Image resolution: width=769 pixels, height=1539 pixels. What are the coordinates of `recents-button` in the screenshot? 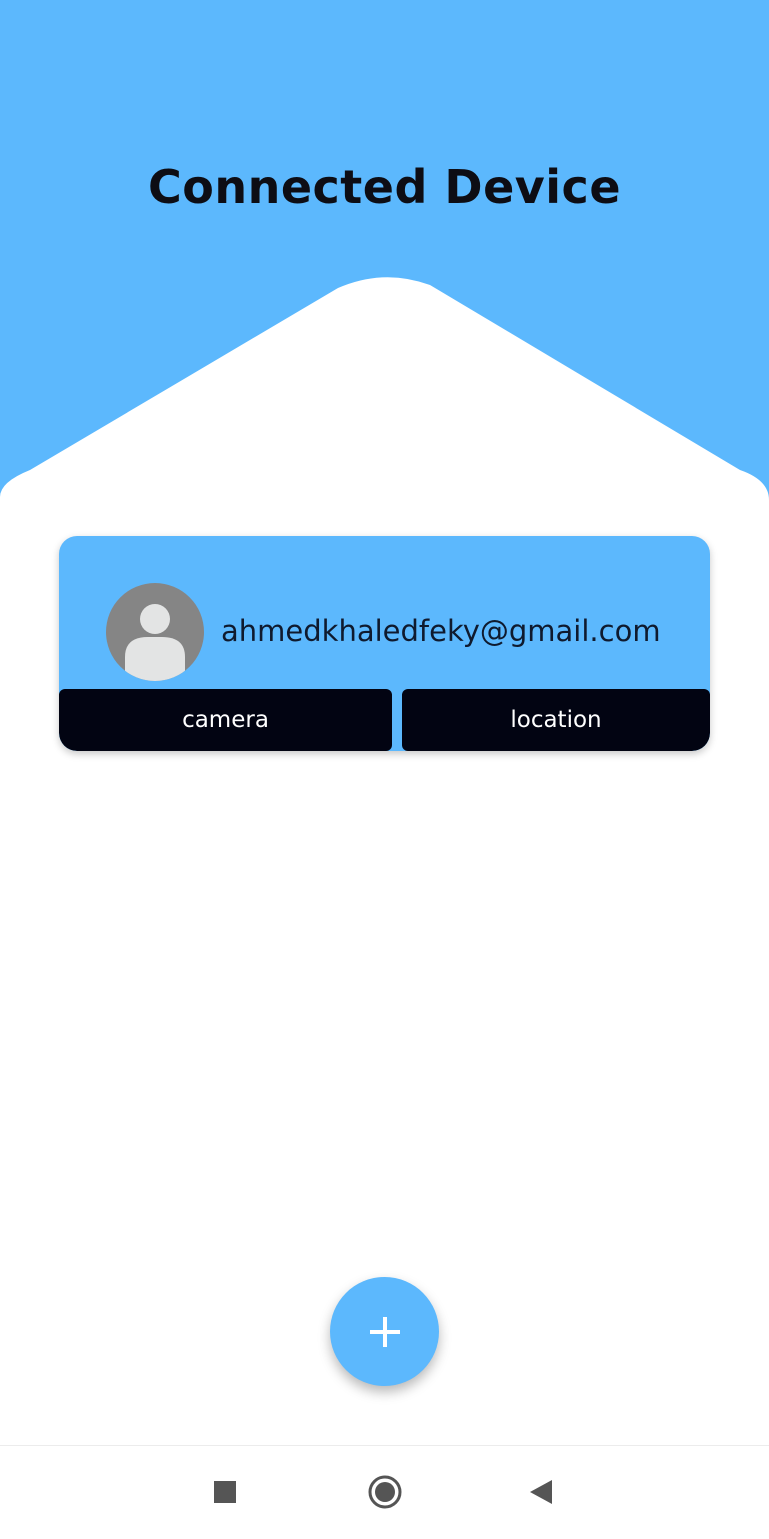 It's located at (225, 1492).